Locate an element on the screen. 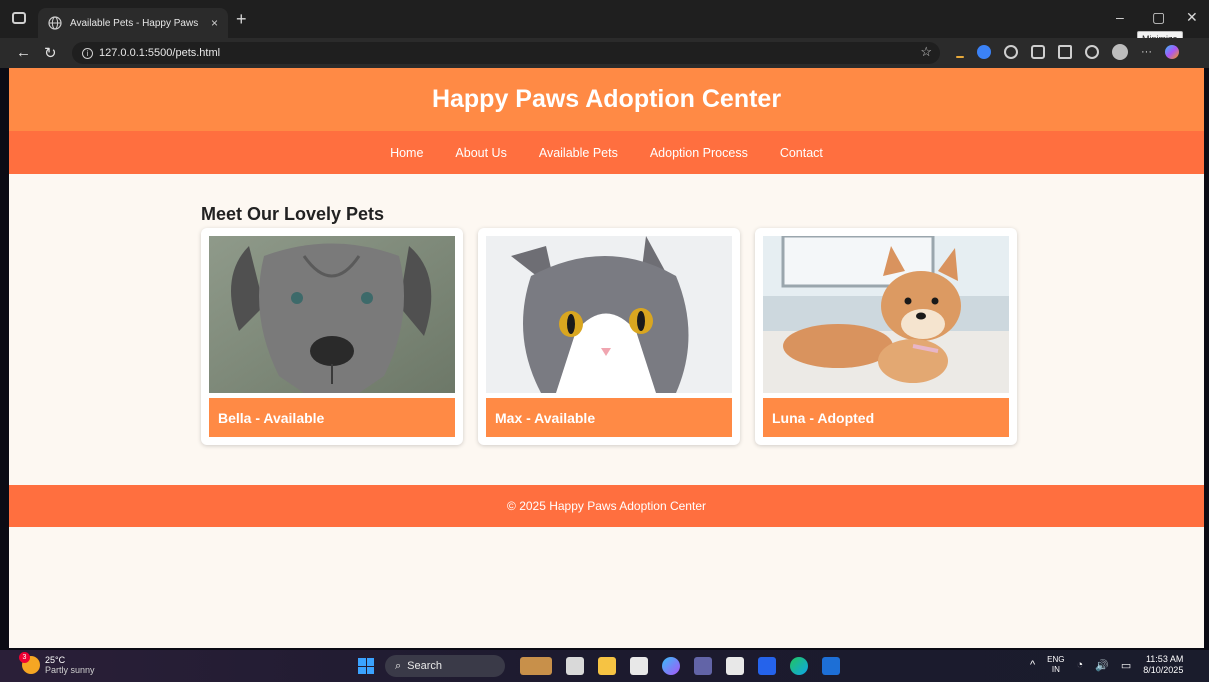 The height and width of the screenshot is (682, 1209). search-label: Search is located at coordinates (425, 666).